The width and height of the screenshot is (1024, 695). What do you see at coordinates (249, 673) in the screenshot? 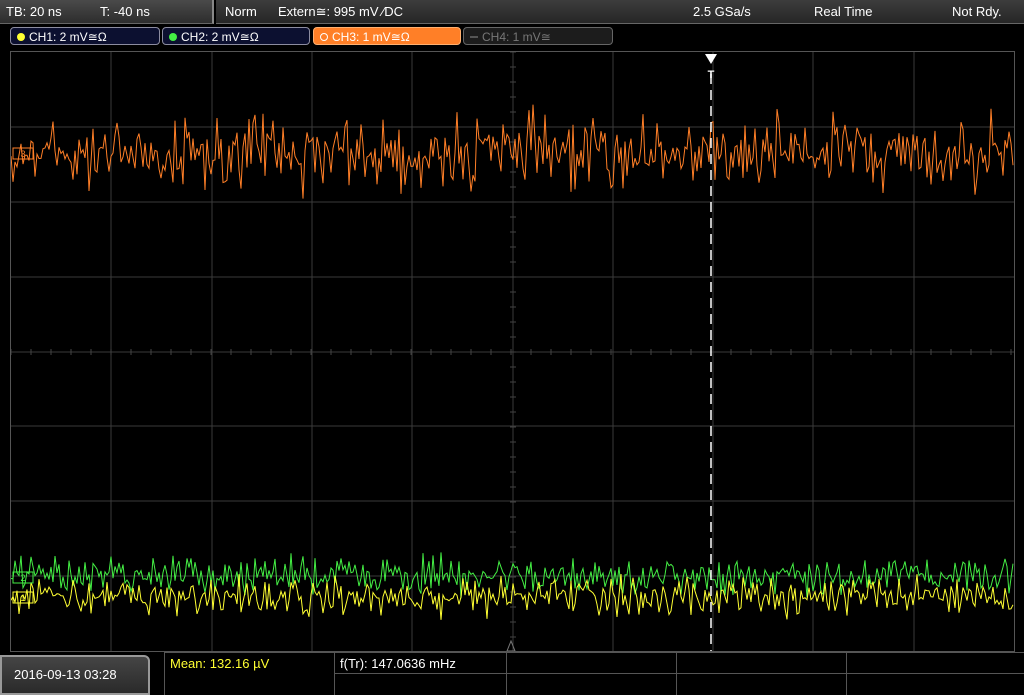
I see `measurement-cell-mean: Mean: 132.16 µV` at bounding box center [249, 673].